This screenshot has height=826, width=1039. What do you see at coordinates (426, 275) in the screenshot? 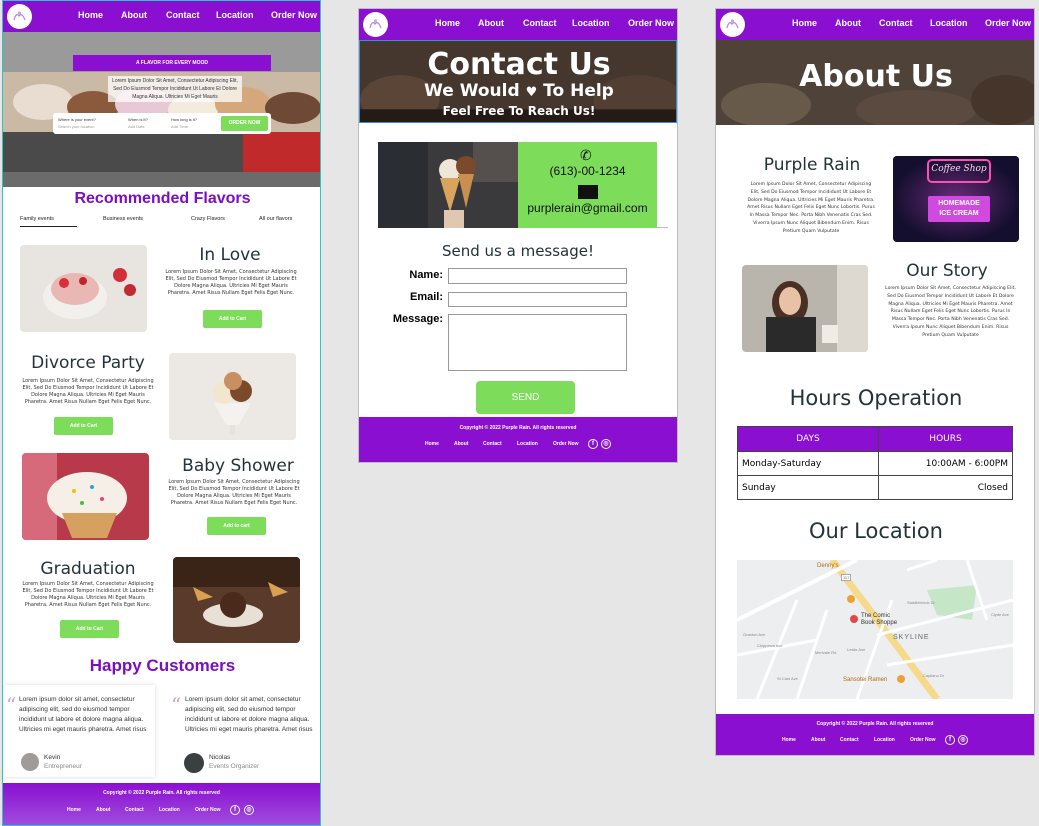
I see `name-label: Name:` at bounding box center [426, 275].